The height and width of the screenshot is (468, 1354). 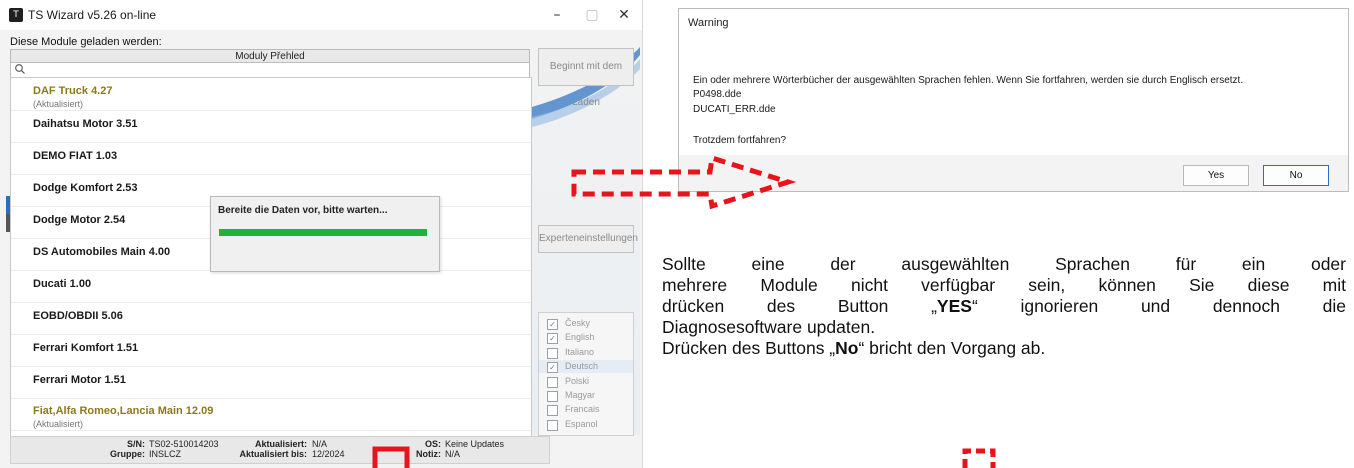 I want to click on language-option: Francais, so click(x=586, y=410).